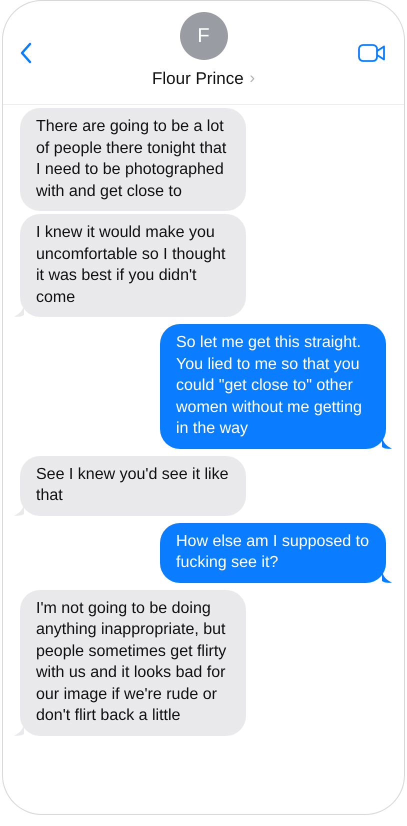  I want to click on video-camera-icon, so click(372, 53).